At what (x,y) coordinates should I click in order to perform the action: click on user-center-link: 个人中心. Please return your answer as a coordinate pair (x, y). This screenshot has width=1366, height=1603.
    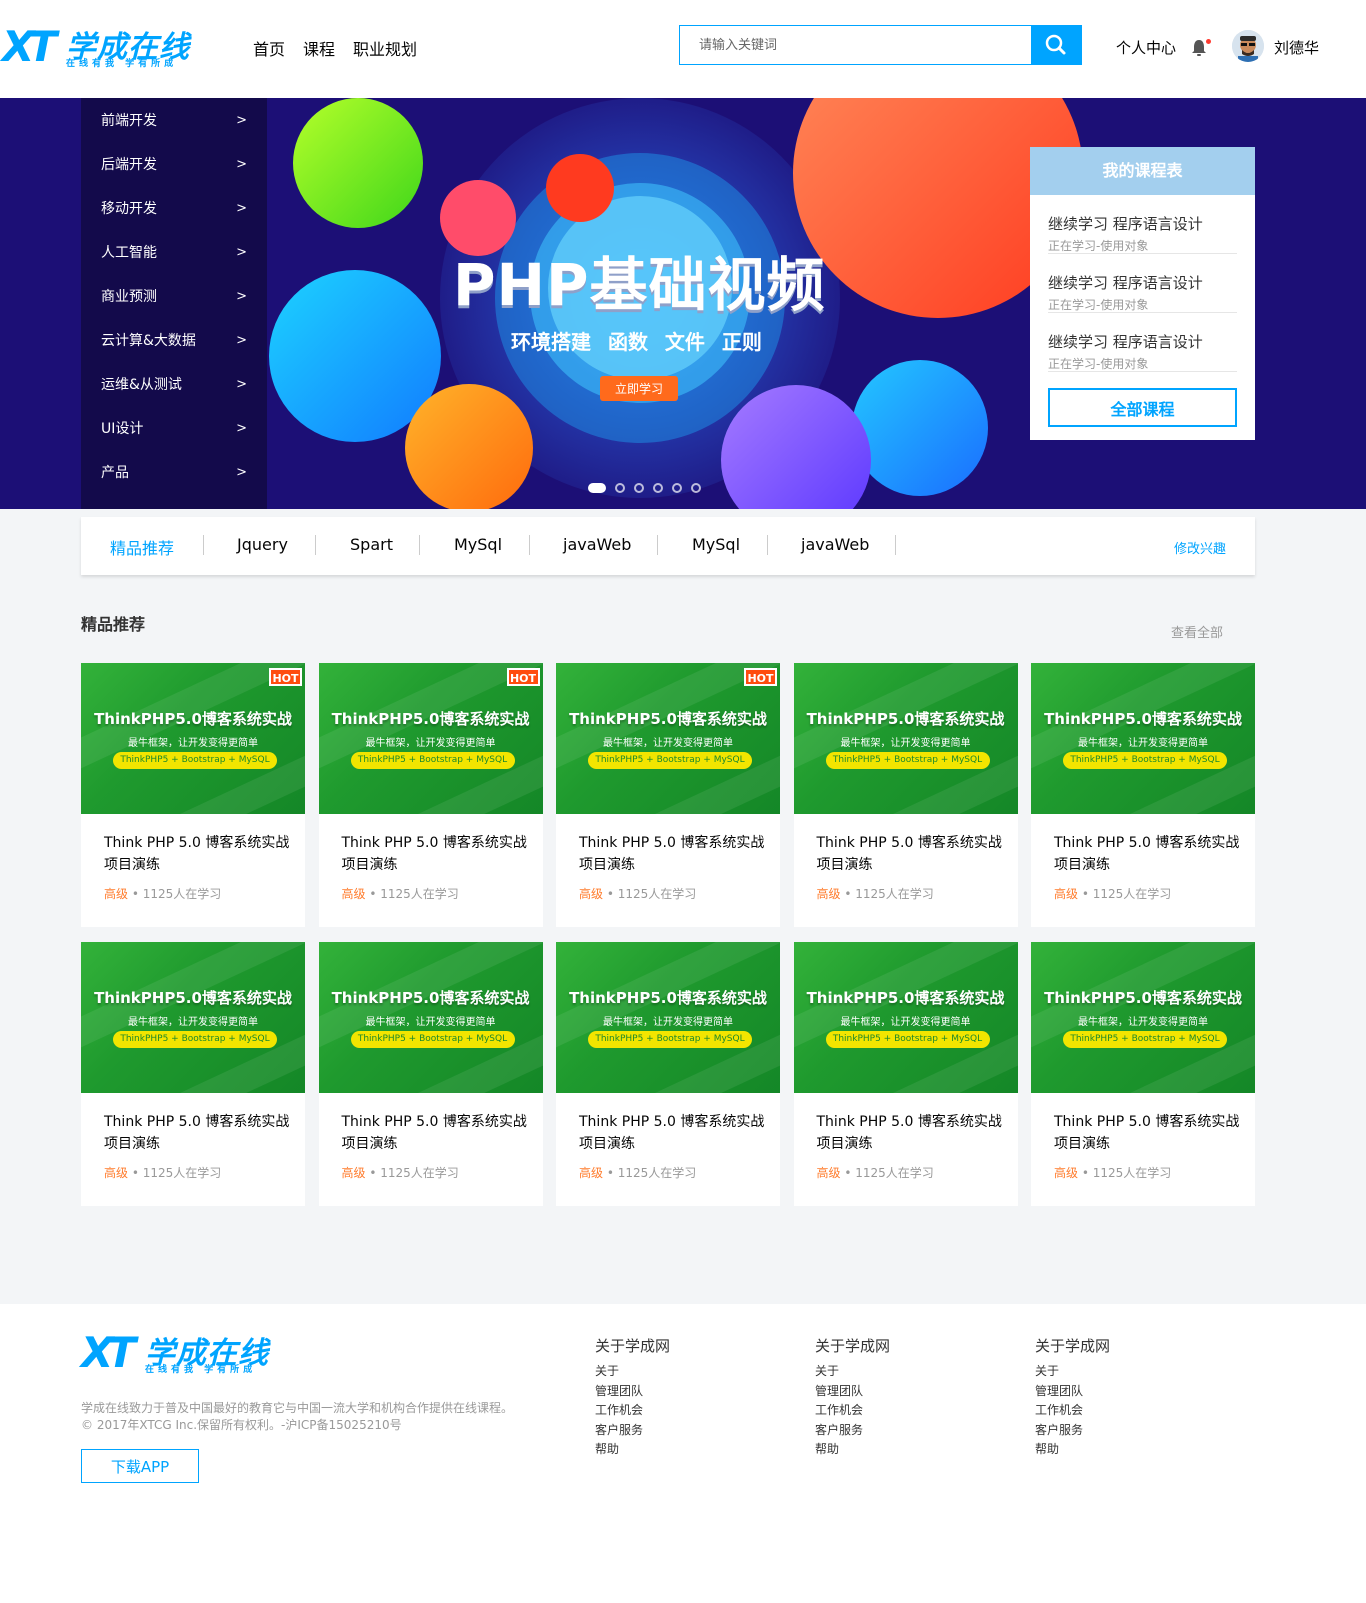
    Looking at the image, I should click on (1146, 47).